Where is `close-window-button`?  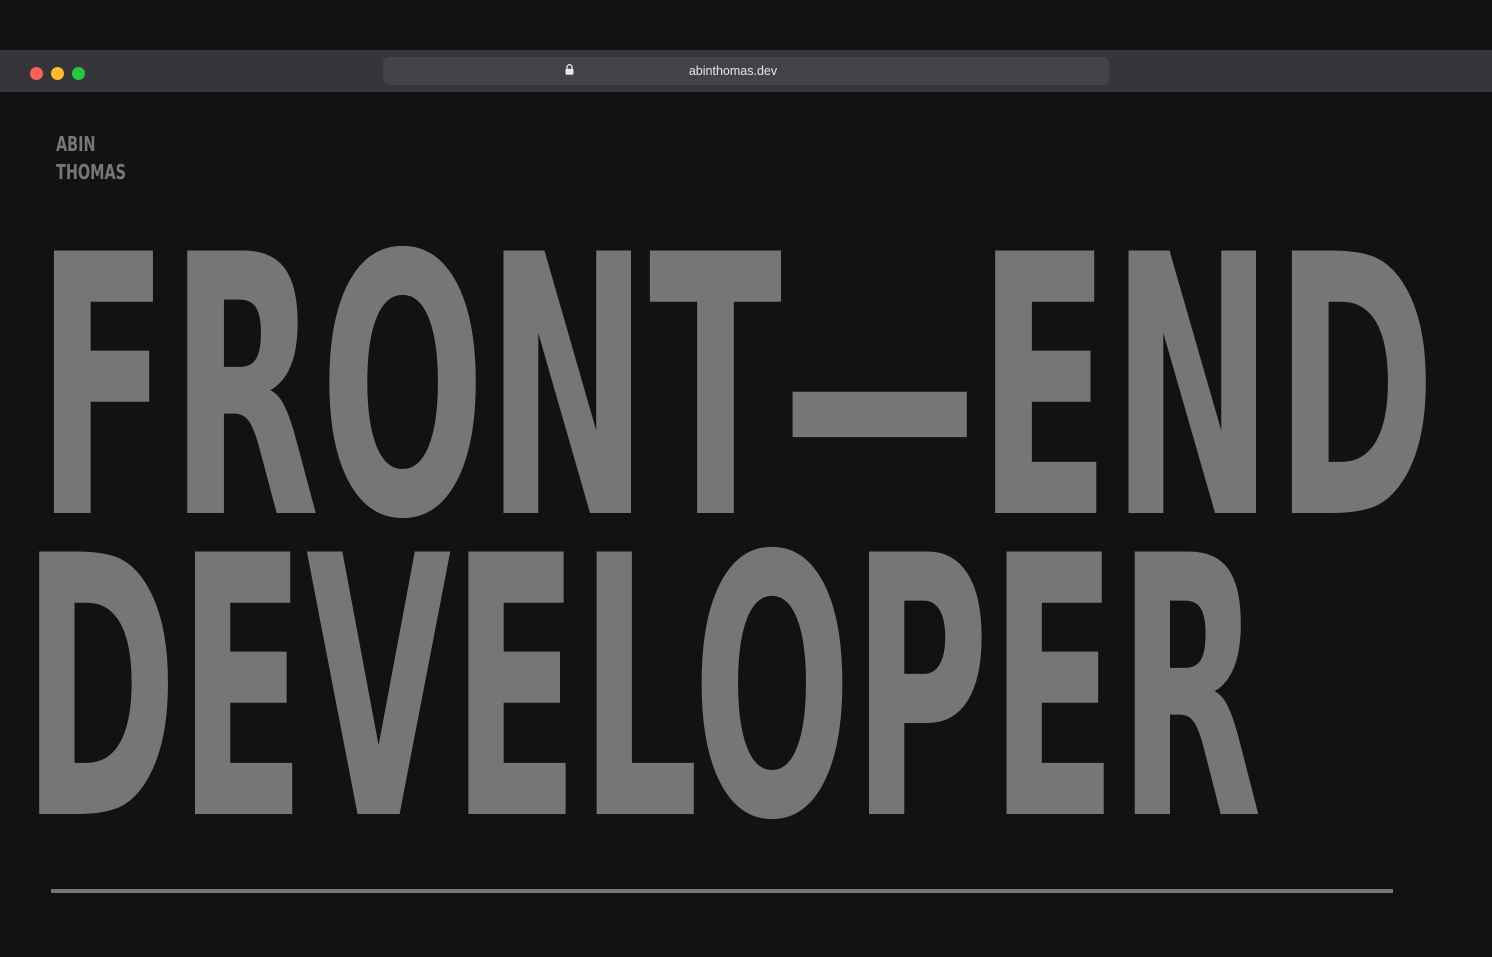
close-window-button is located at coordinates (36, 73).